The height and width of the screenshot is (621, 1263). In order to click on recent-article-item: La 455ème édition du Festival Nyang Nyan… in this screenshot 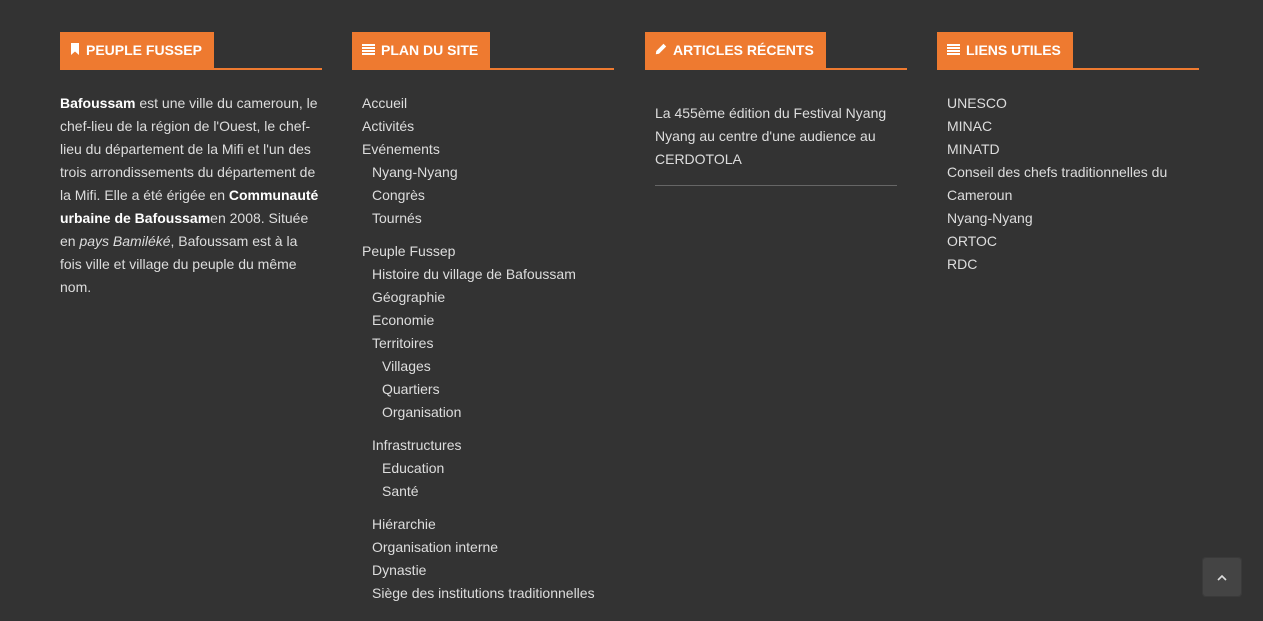, I will do `click(776, 144)`.